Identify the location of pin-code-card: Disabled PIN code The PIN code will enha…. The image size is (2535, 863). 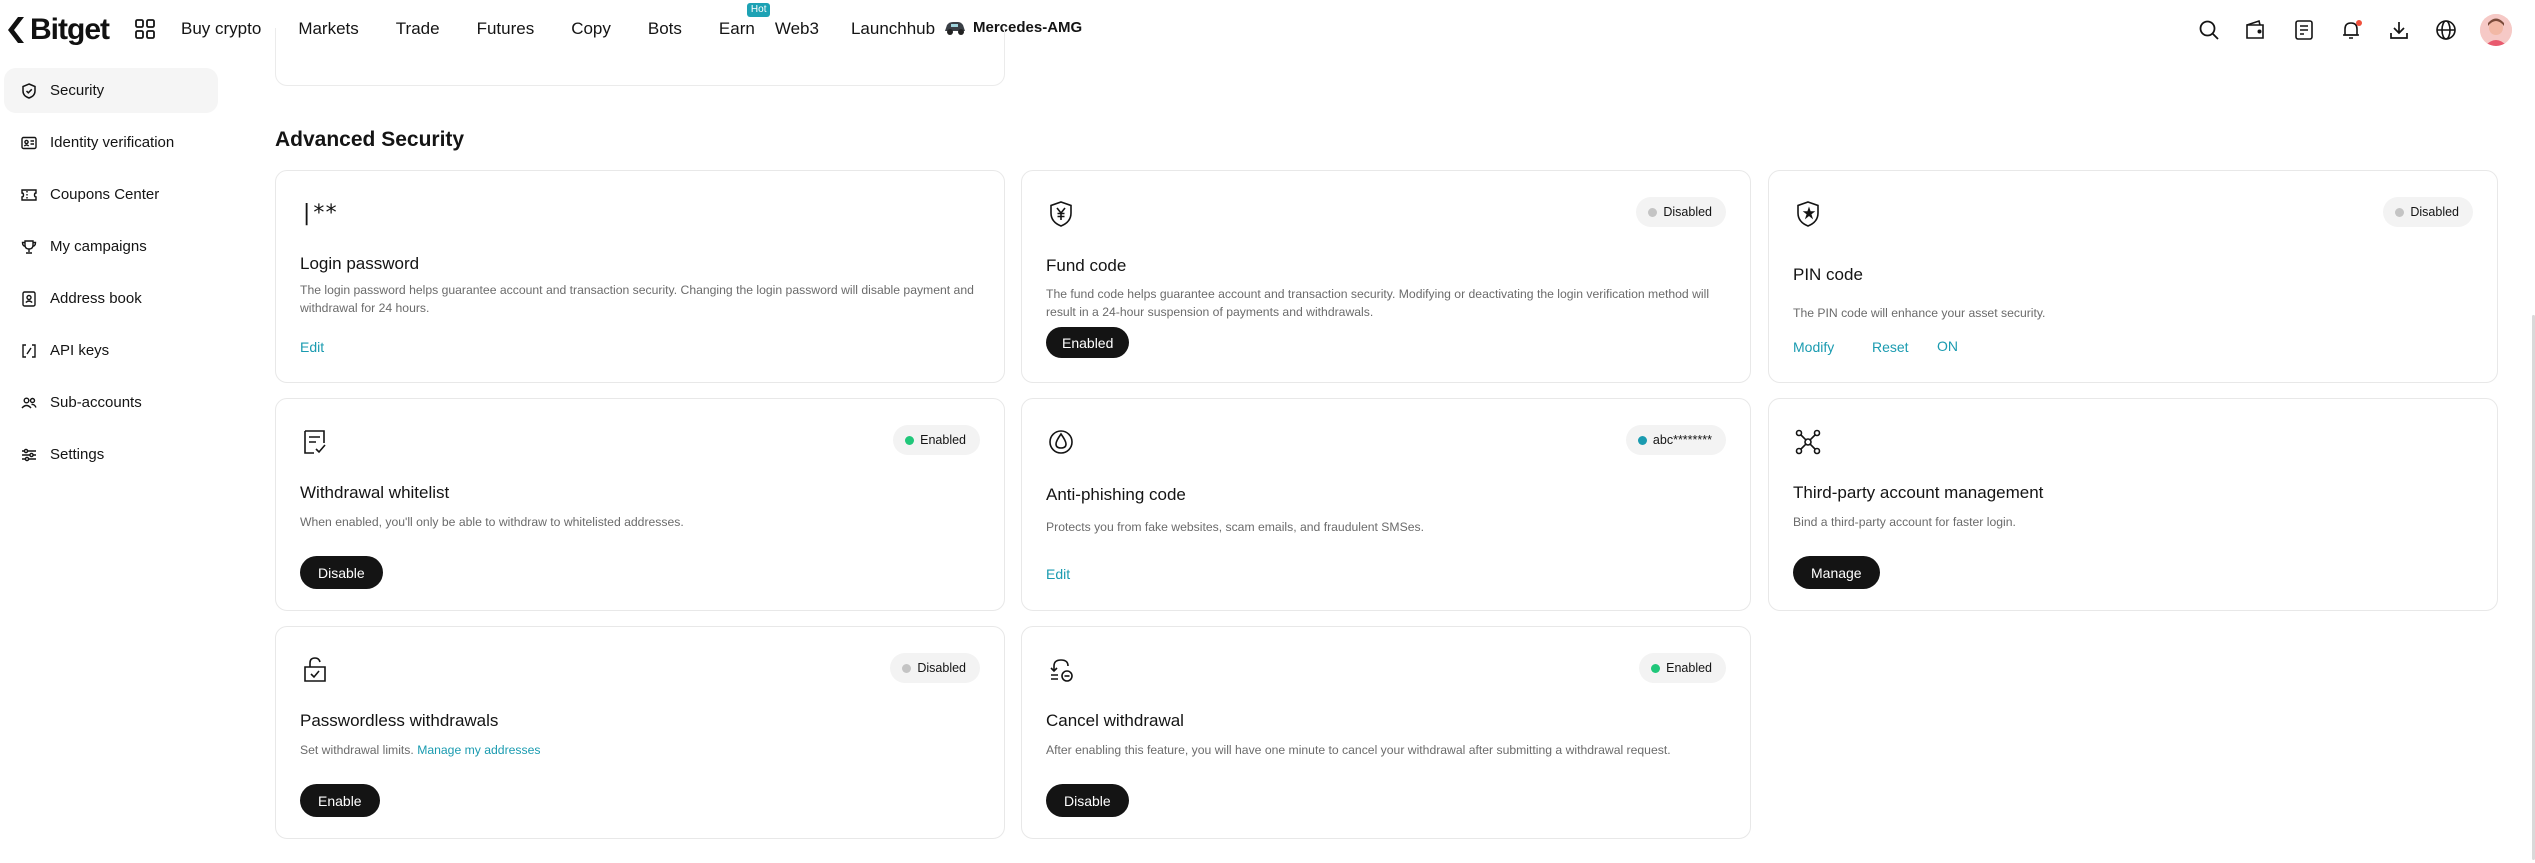
(2133, 276).